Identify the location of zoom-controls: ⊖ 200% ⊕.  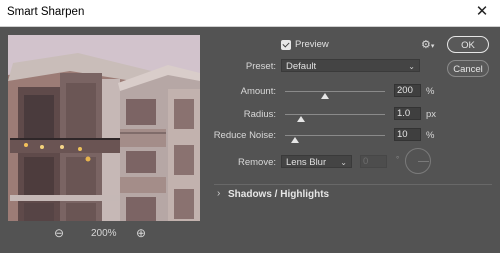
(109, 234).